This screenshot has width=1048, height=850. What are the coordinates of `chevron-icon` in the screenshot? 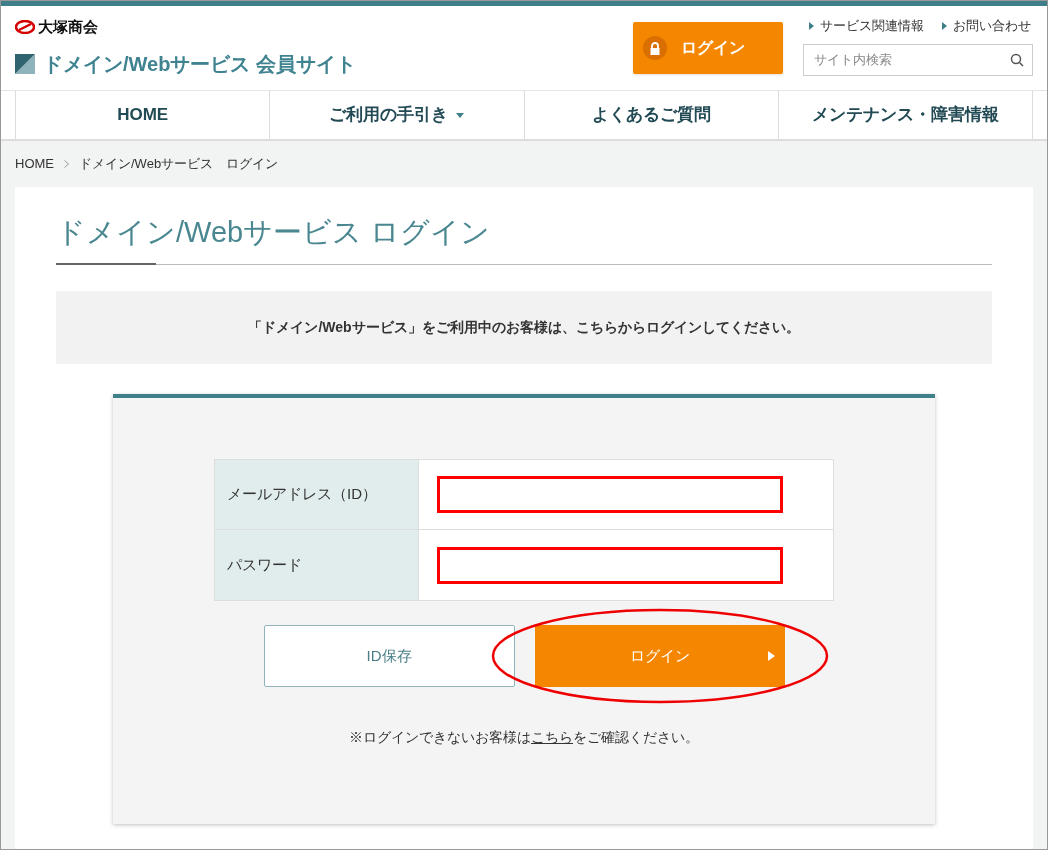 It's located at (66, 164).